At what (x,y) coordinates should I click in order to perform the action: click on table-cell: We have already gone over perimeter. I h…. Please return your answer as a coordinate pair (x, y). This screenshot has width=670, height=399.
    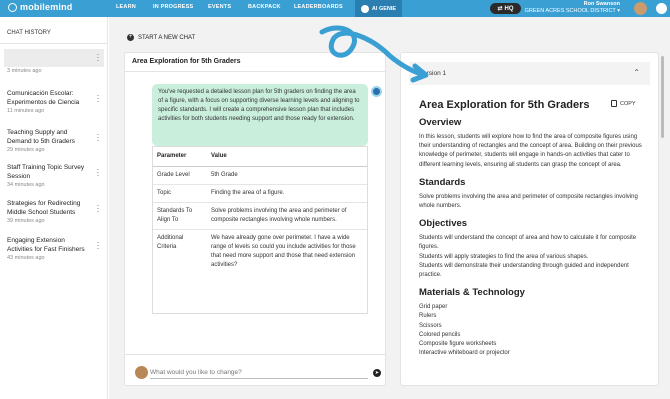
    Looking at the image, I should click on (283, 251).